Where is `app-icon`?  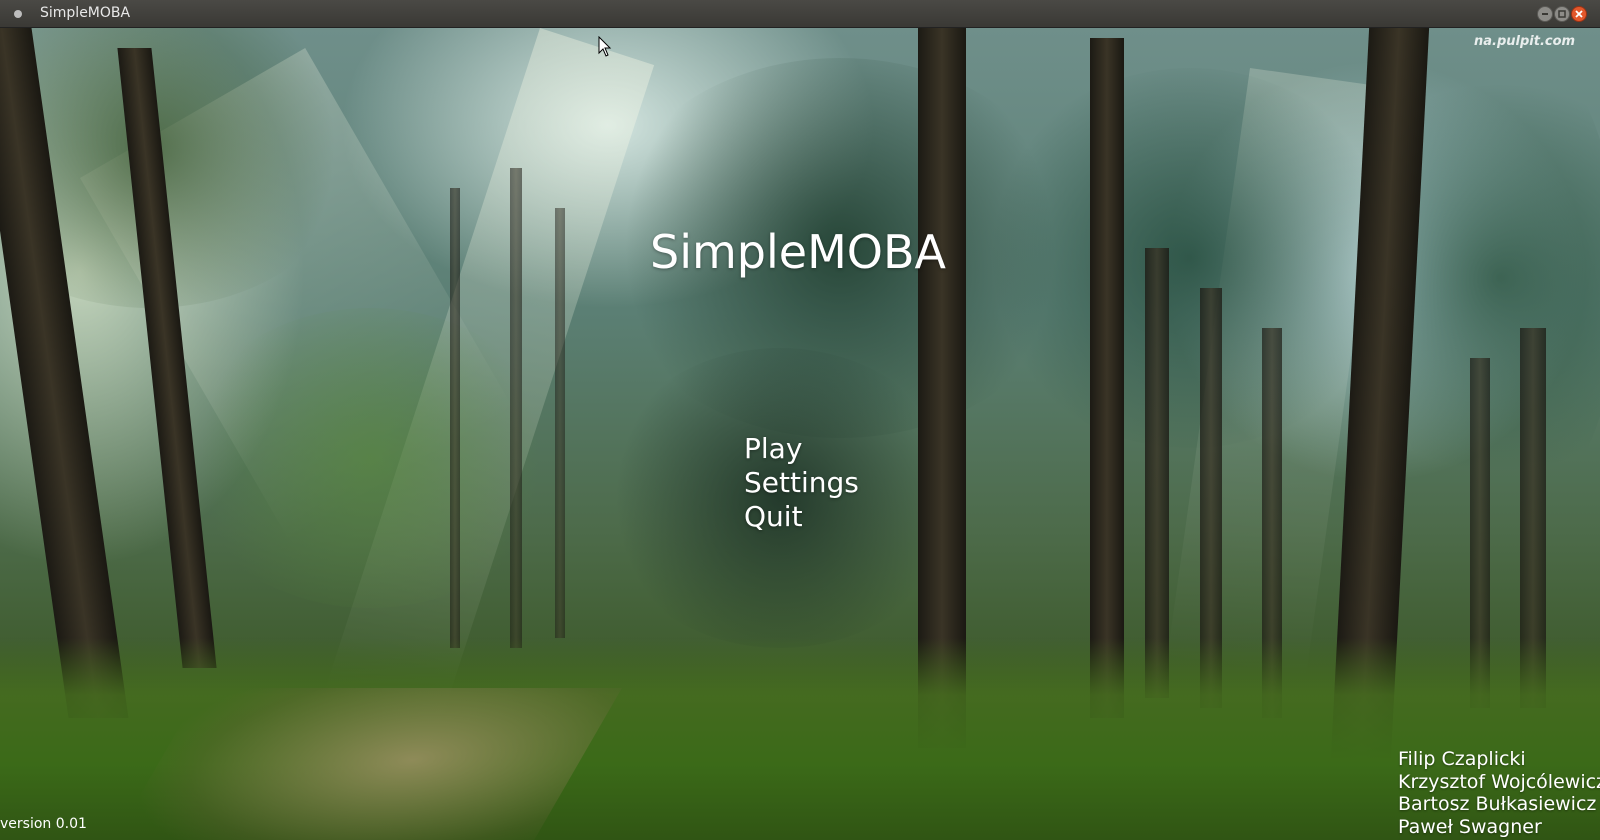
app-icon is located at coordinates (18, 14).